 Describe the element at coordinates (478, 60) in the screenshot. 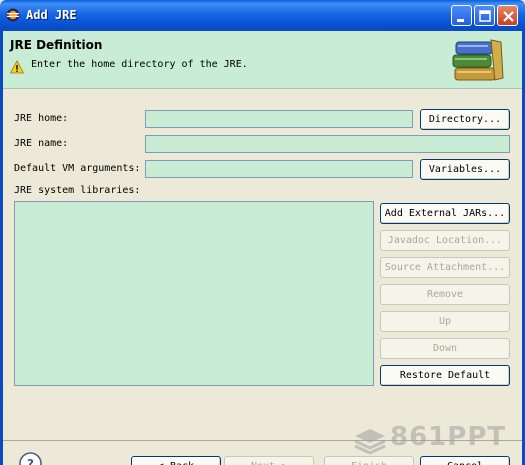

I see `books-icon` at that location.